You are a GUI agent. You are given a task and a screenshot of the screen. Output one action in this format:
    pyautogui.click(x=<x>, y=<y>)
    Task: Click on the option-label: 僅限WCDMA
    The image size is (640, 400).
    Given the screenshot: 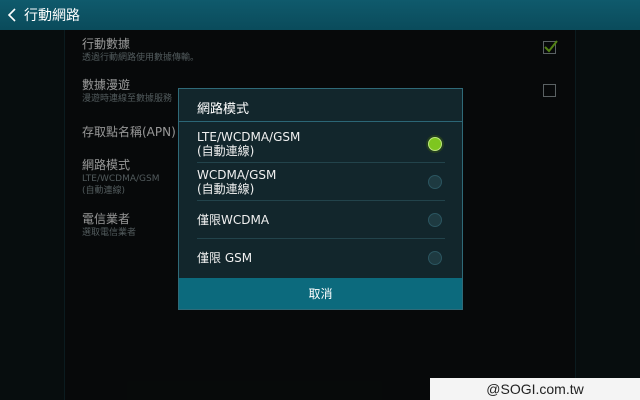 What is the action you would take?
    pyautogui.click(x=233, y=220)
    